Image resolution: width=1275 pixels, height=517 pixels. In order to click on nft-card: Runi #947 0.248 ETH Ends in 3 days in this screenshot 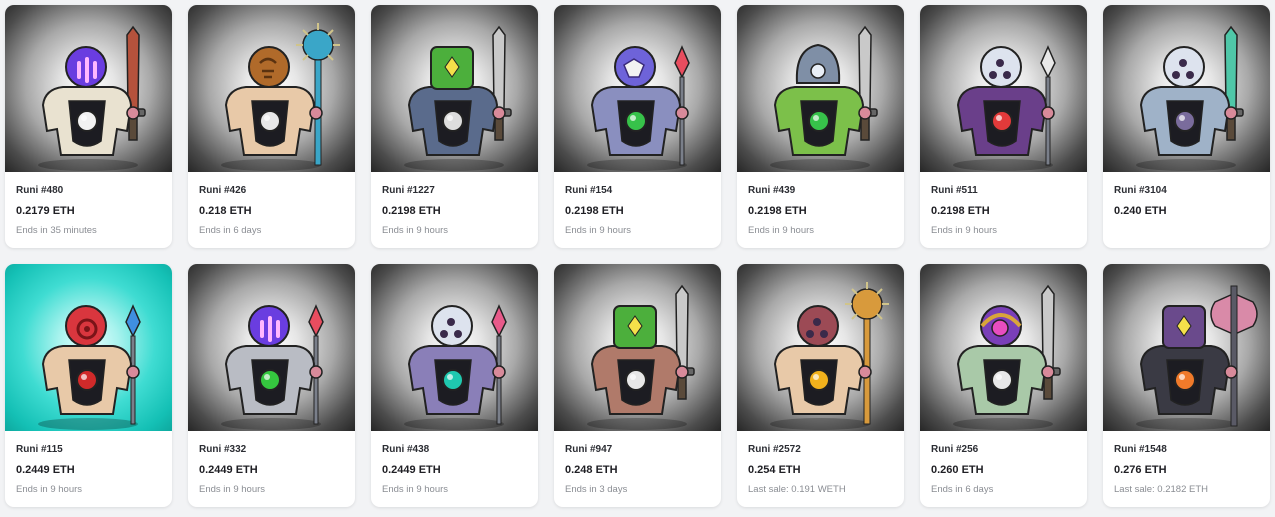, I will do `click(637, 385)`.